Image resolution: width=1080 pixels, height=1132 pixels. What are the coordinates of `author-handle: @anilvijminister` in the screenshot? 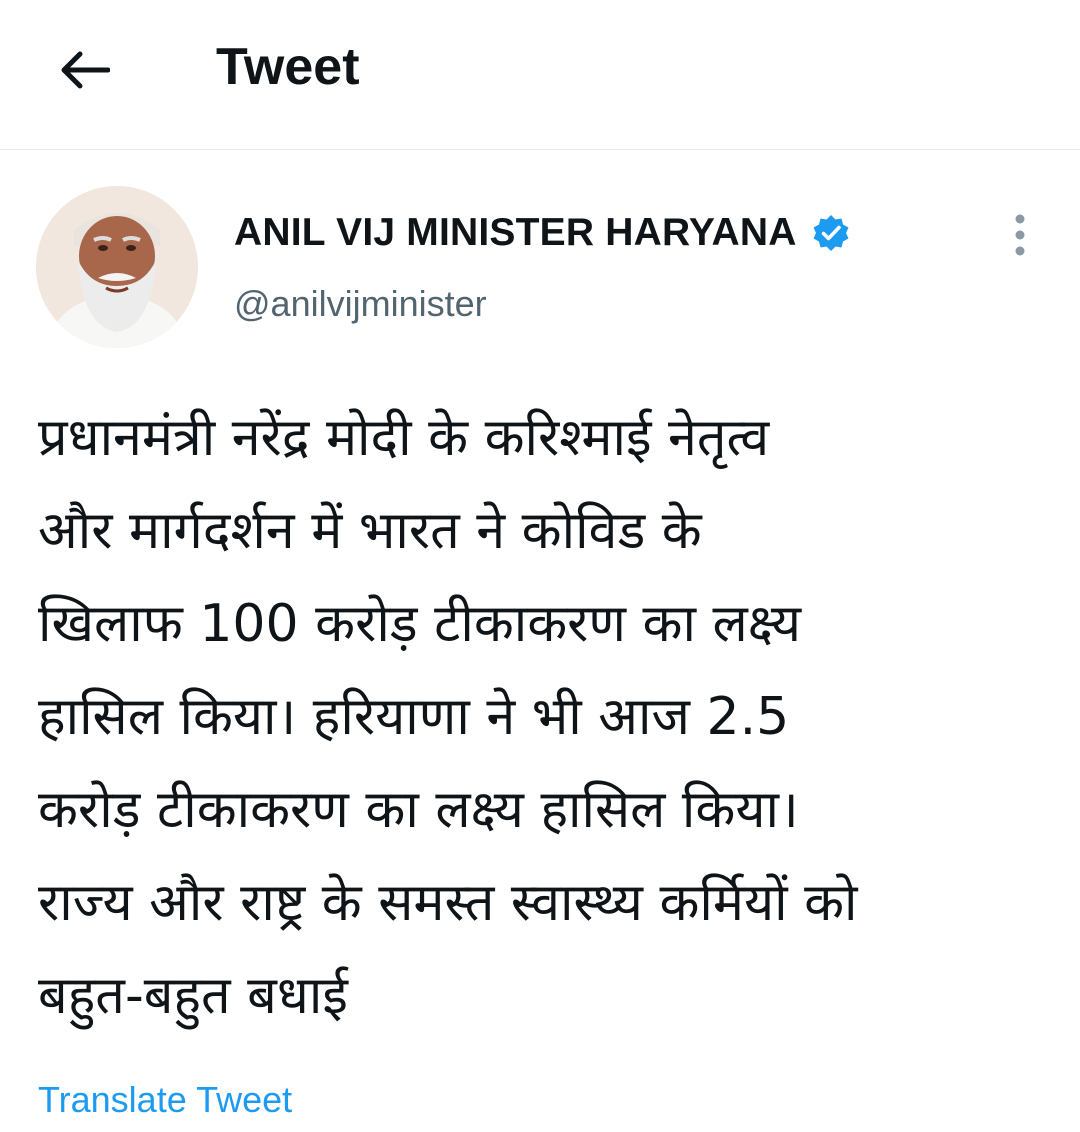 It's located at (360, 304).